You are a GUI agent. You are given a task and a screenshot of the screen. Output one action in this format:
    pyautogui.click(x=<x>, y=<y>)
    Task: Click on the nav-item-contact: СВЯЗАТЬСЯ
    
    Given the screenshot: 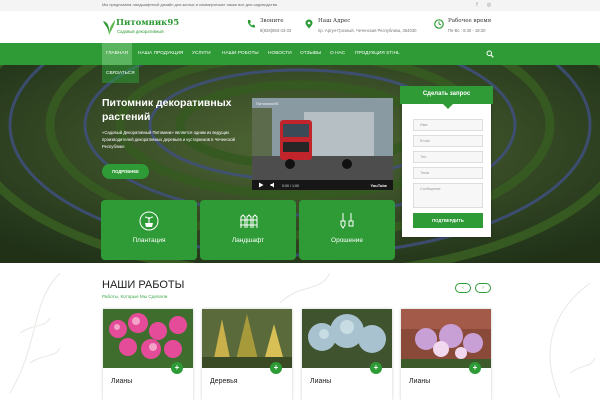 What is the action you would take?
    pyautogui.click(x=120, y=74)
    